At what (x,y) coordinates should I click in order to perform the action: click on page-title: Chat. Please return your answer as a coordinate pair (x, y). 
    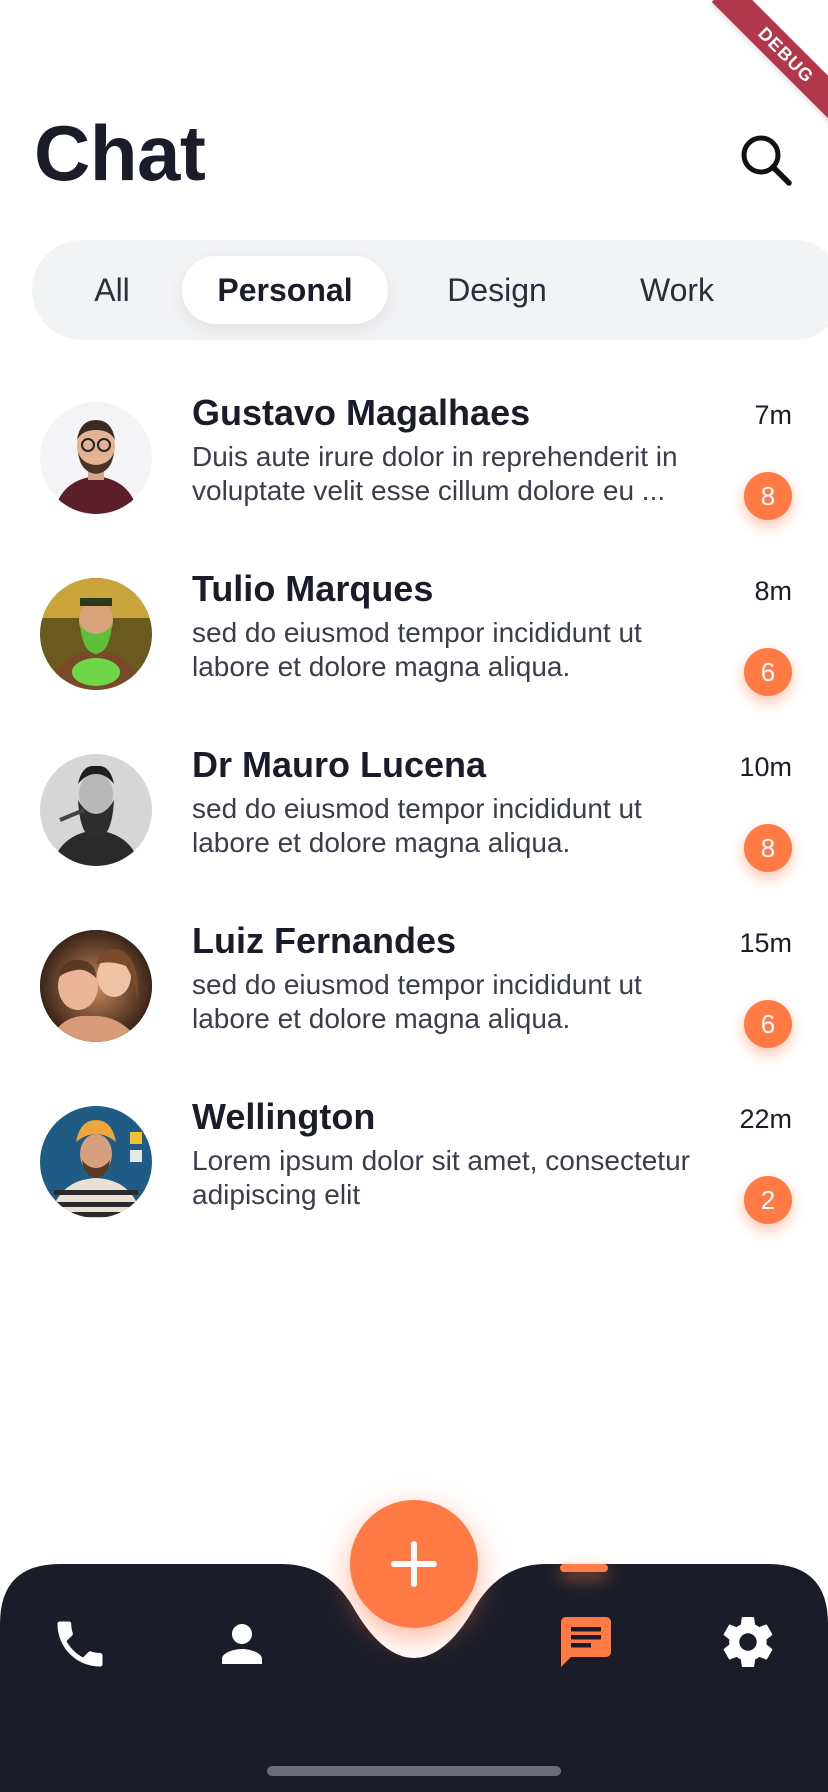
    Looking at the image, I should click on (120, 153).